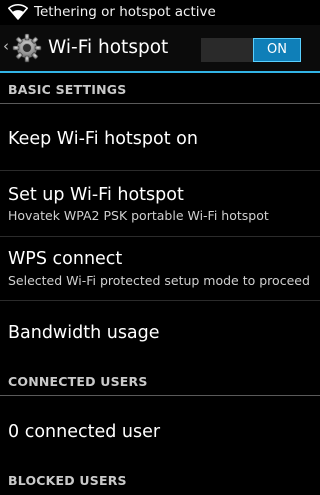 This screenshot has width=320, height=495. I want to click on pref-bandwidth-usage: Bandwidth usage, so click(160, 333).